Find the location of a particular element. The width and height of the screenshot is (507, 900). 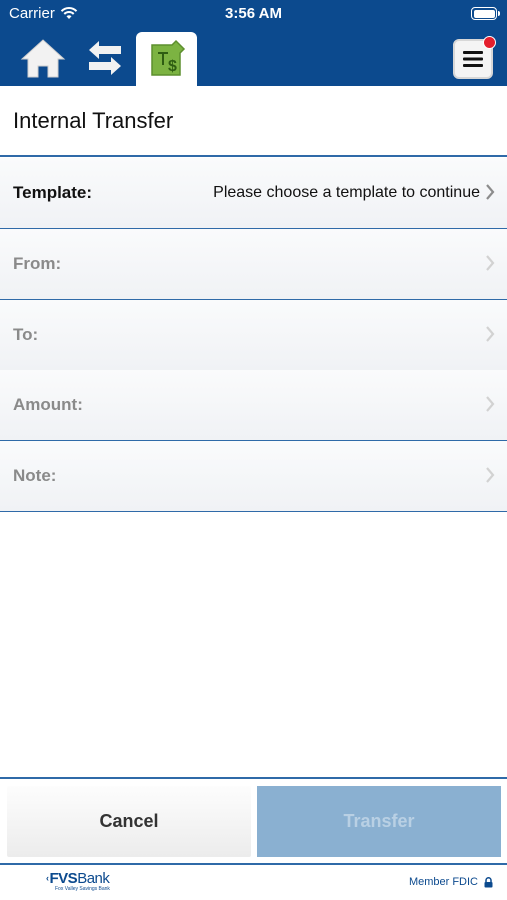

internal-transfer-tab: $ is located at coordinates (166, 59).